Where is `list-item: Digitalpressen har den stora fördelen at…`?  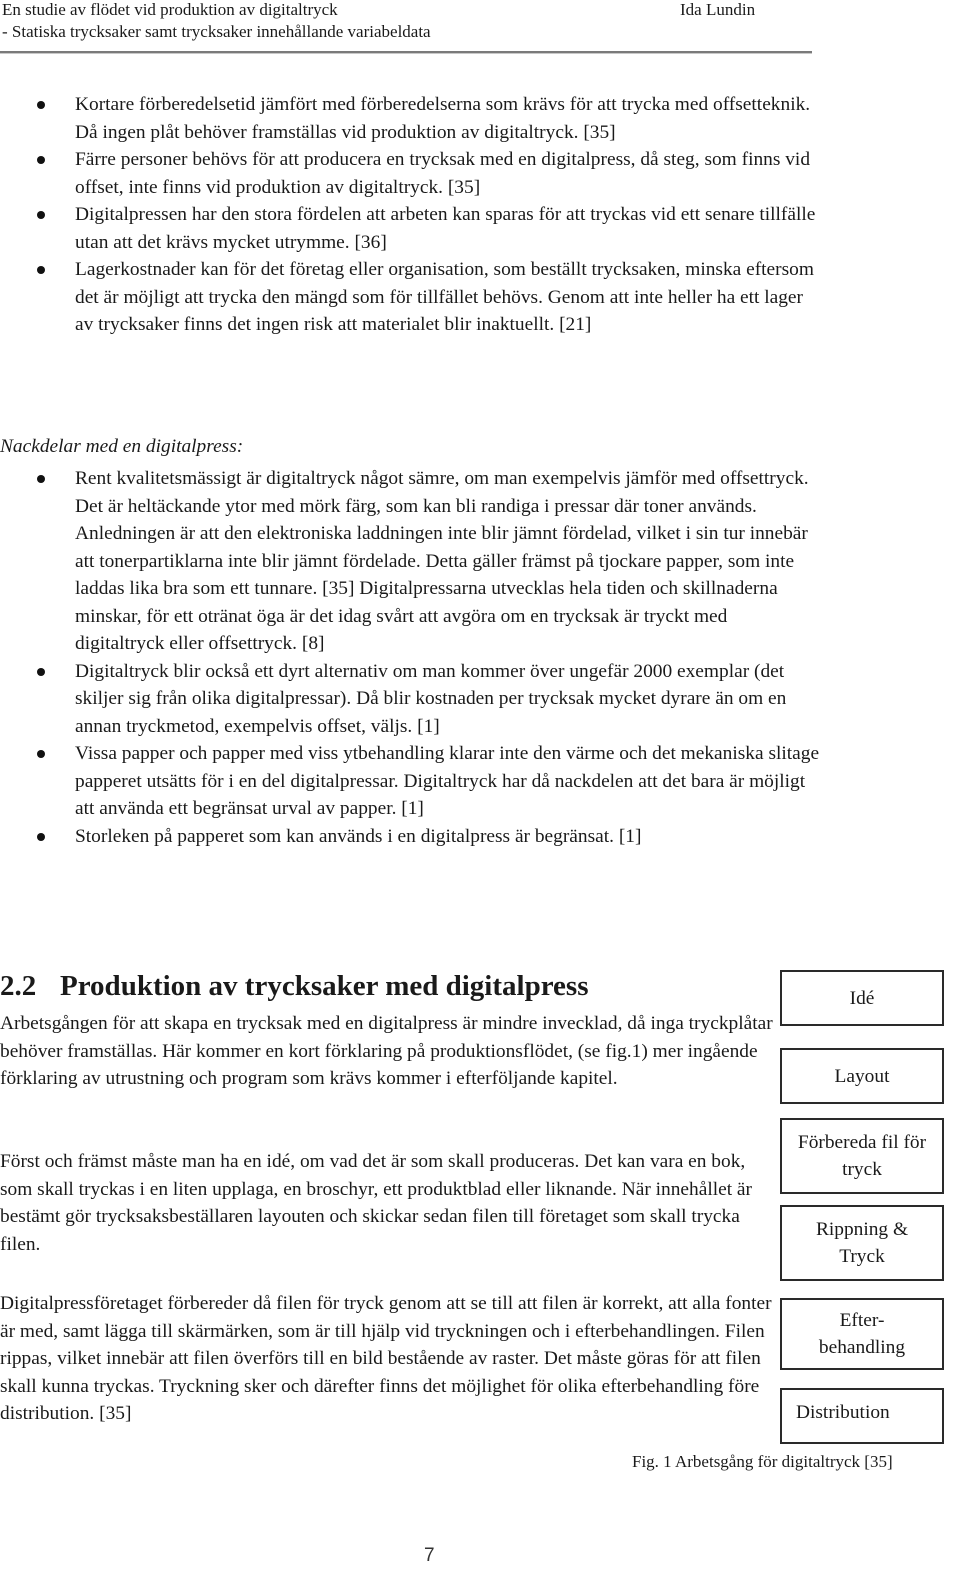
list-item: Digitalpressen har den stora fördelen at… is located at coordinates (410, 228).